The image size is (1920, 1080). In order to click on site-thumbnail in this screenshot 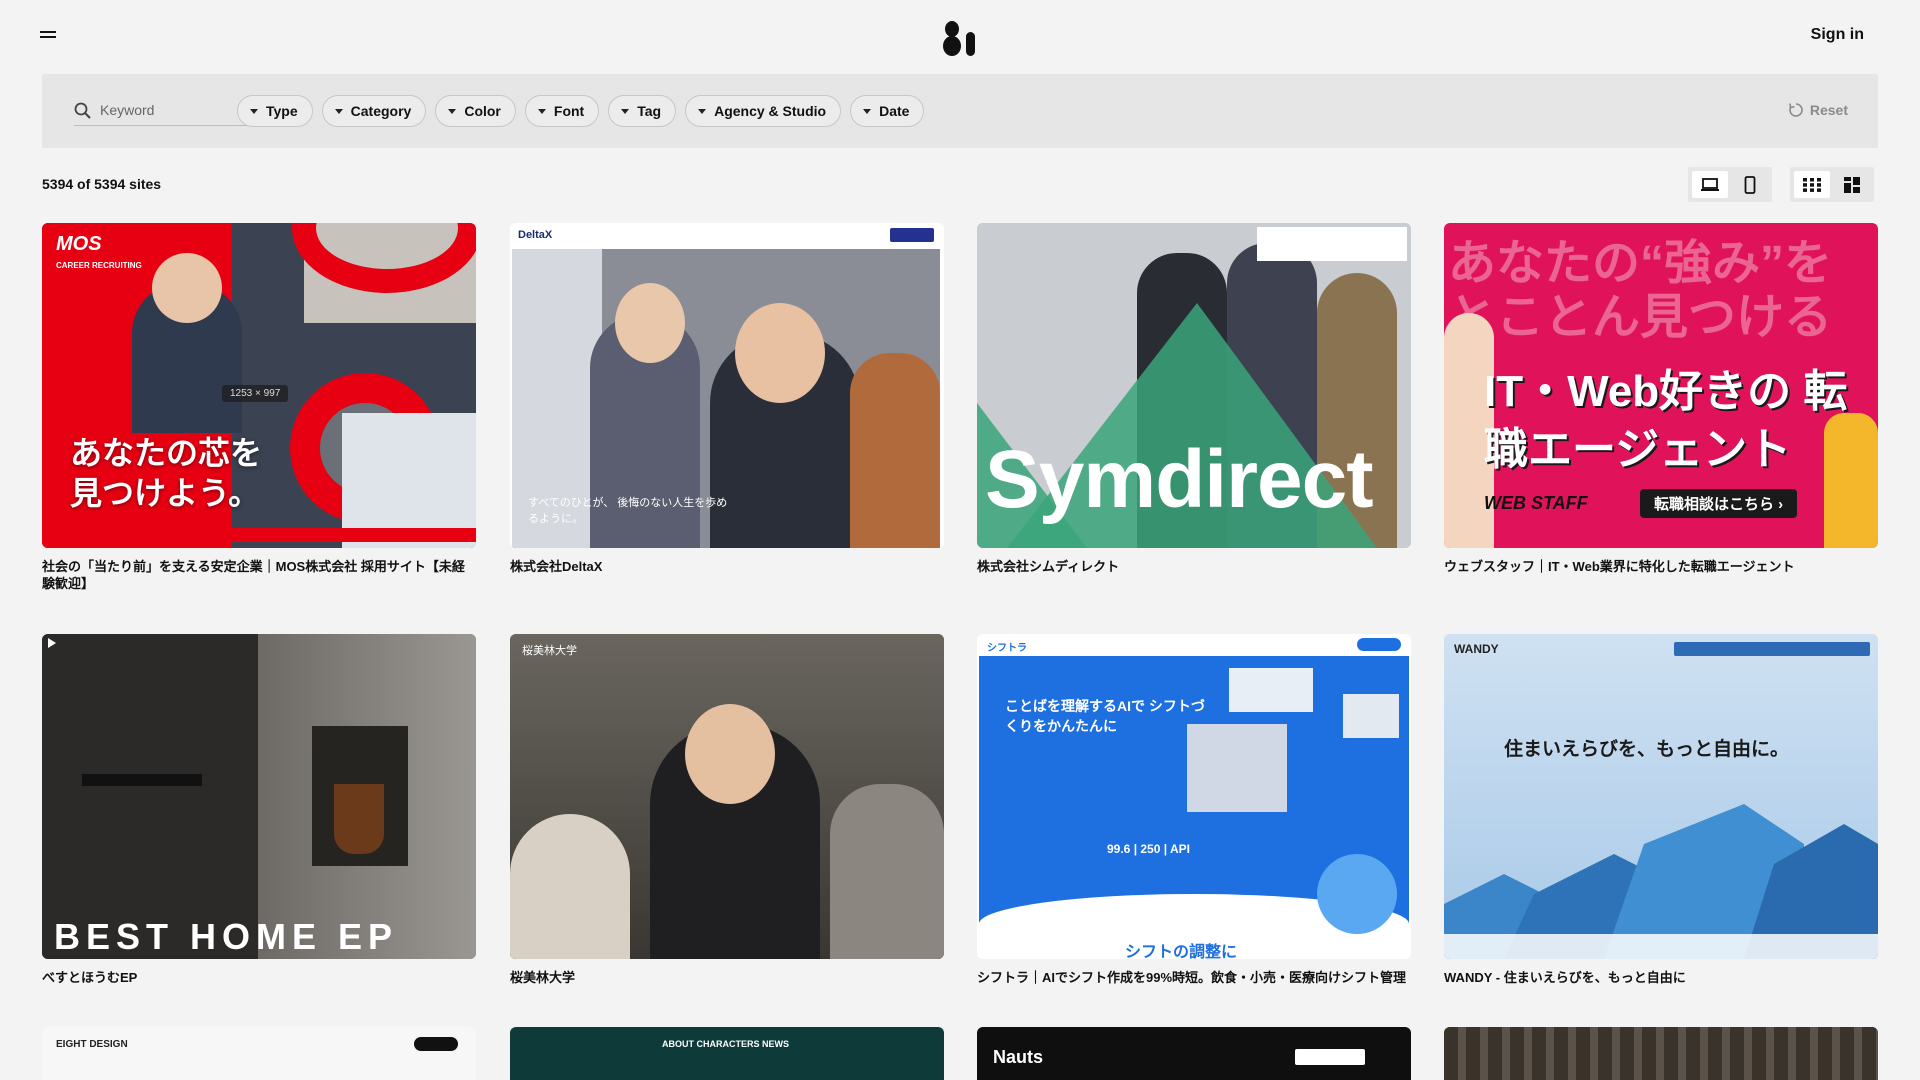, I will do `click(1661, 1053)`.